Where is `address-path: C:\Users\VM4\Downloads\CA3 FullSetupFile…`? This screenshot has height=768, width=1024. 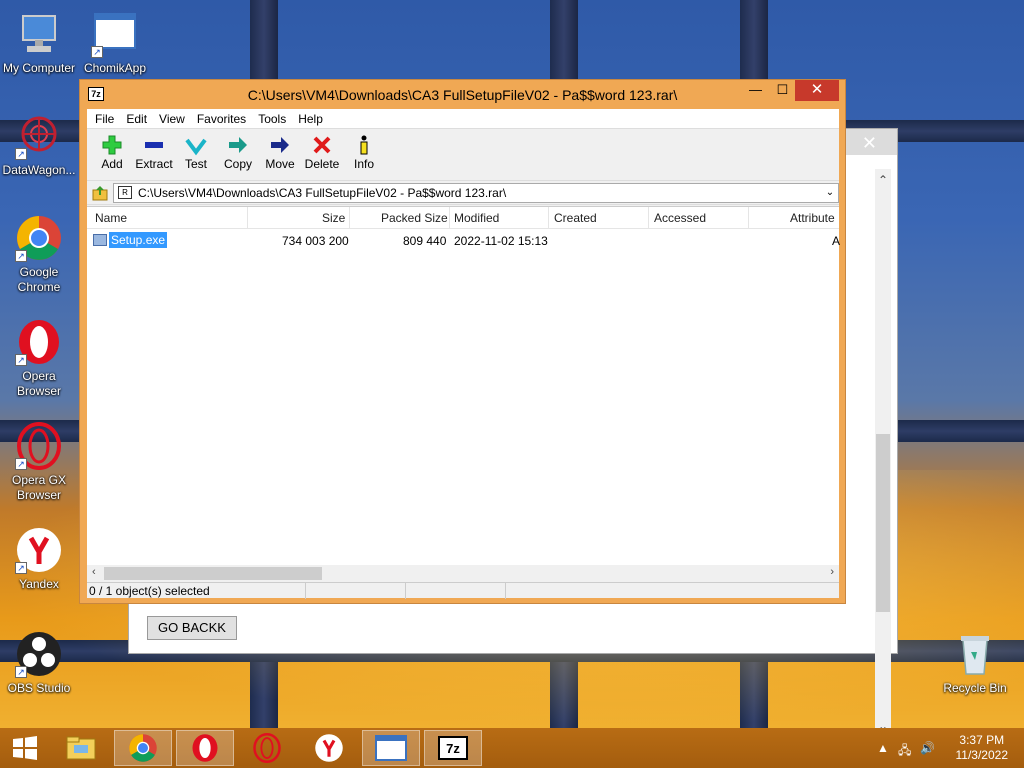
address-path: C:\Users\VM4\Downloads\CA3 FullSetupFile… is located at coordinates (480, 193).